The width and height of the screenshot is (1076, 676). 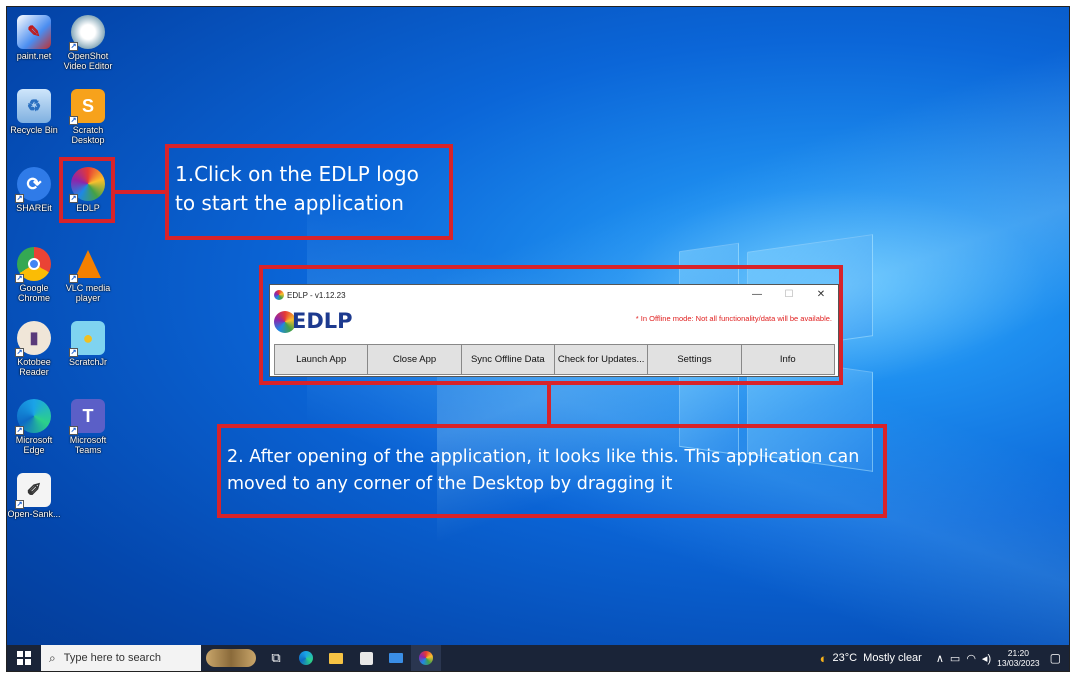 What do you see at coordinates (971, 658) in the screenshot?
I see `wifi-icon: ◠` at bounding box center [971, 658].